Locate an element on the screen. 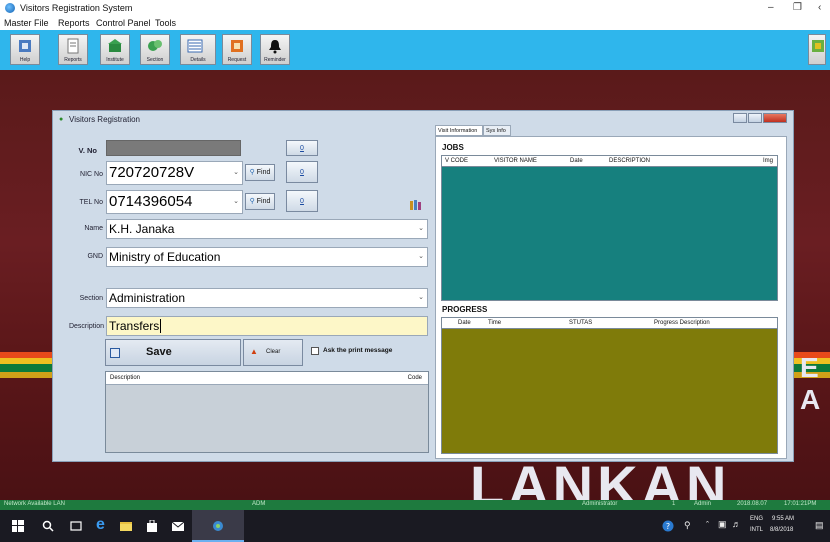 Image resolution: width=830 pixels, height=542 pixels. tel-count-button: 0 is located at coordinates (302, 201).